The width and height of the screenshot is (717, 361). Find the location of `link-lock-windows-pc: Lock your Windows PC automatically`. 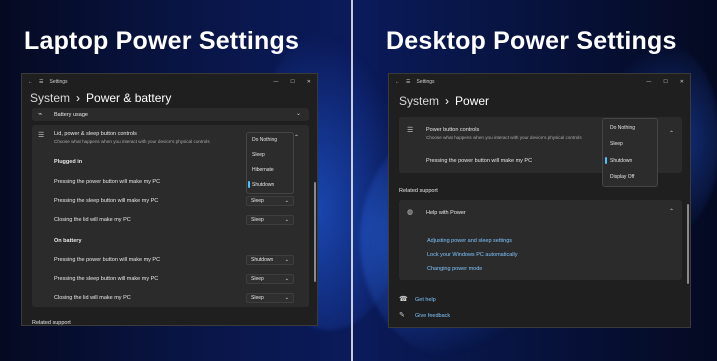

link-lock-windows-pc: Lock your Windows PC automatically is located at coordinates (472, 255).